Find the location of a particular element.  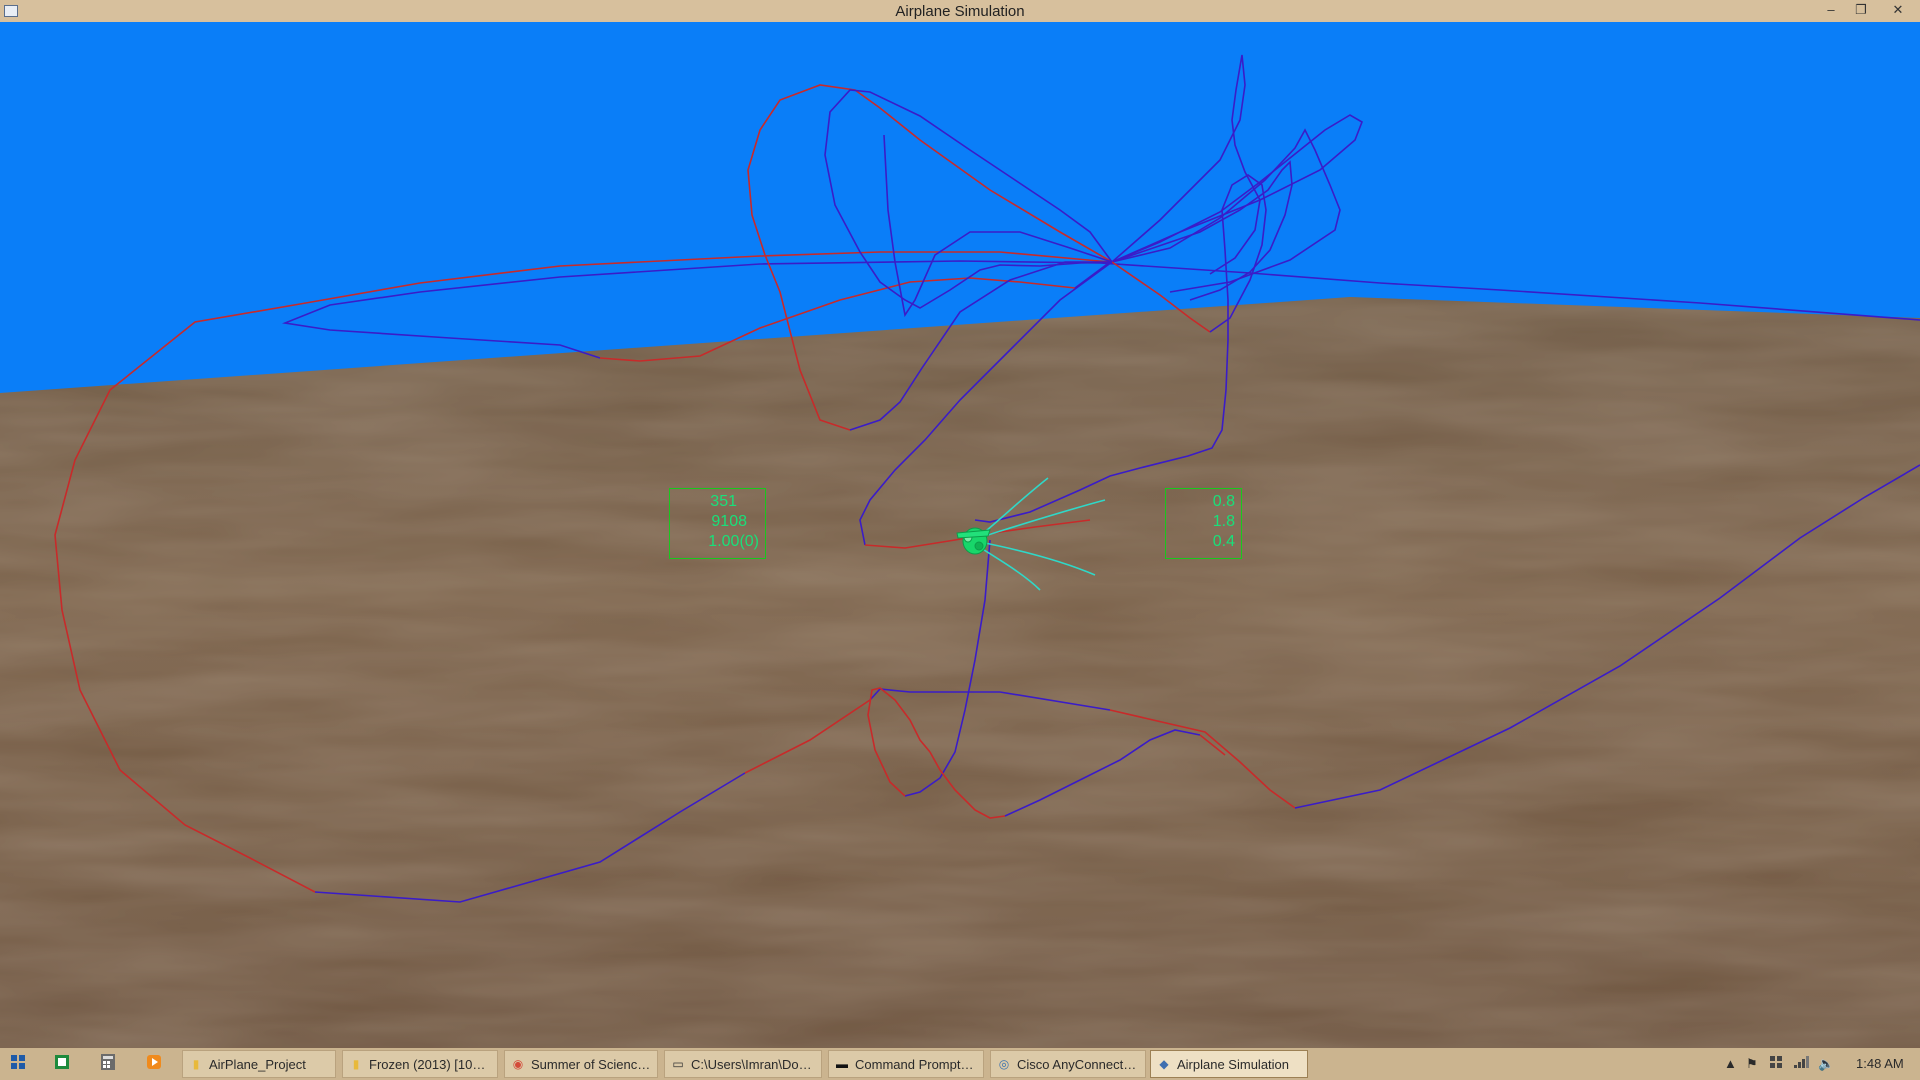

python-icon: ◆ is located at coordinates (1164, 1064).